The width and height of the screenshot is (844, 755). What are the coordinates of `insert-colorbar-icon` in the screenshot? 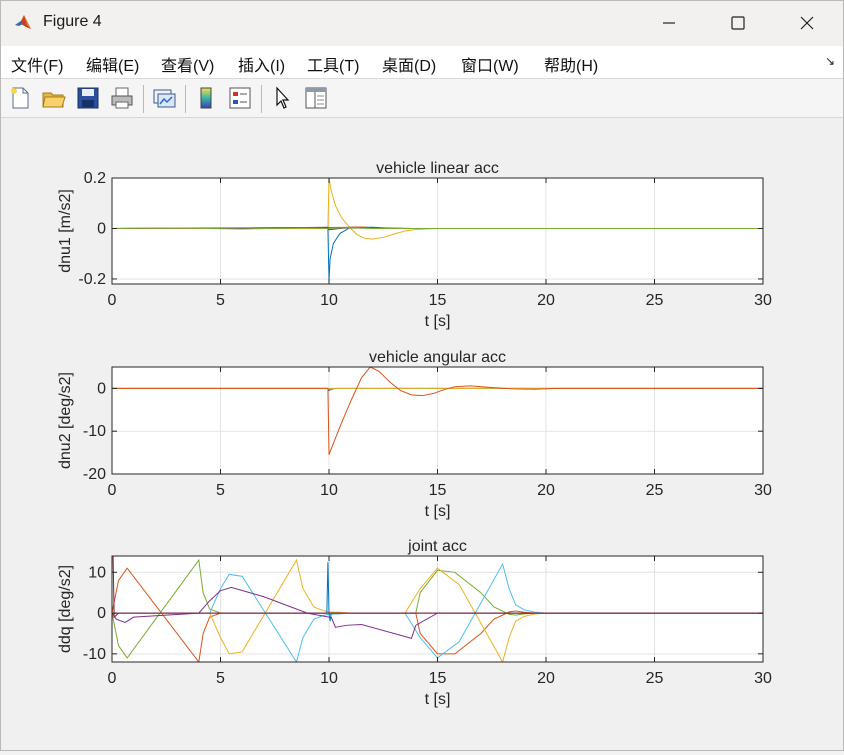 It's located at (206, 98).